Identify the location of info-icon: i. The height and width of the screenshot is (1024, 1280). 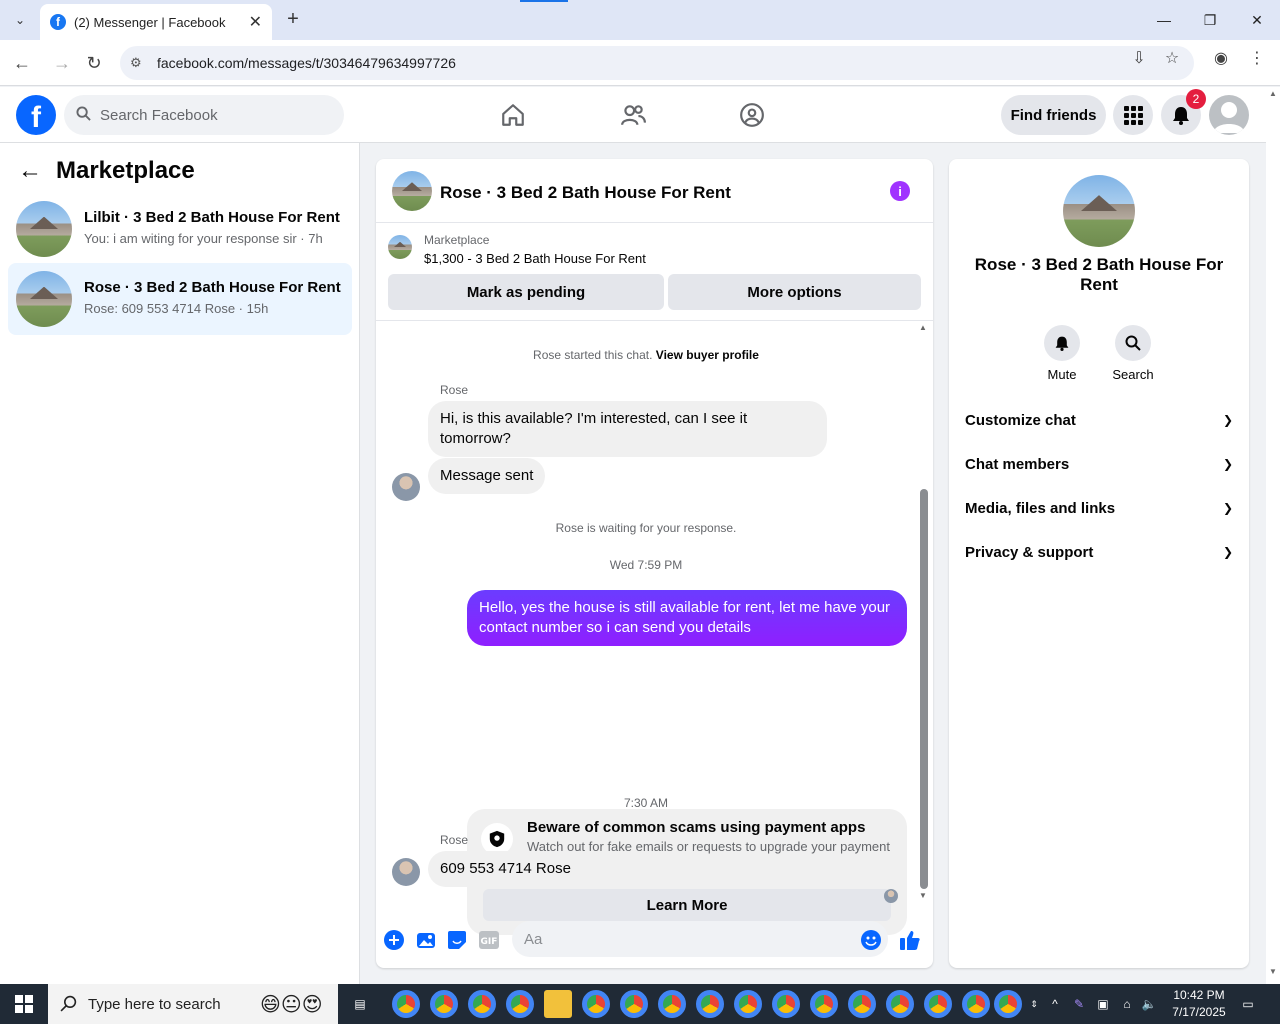
(900, 191).